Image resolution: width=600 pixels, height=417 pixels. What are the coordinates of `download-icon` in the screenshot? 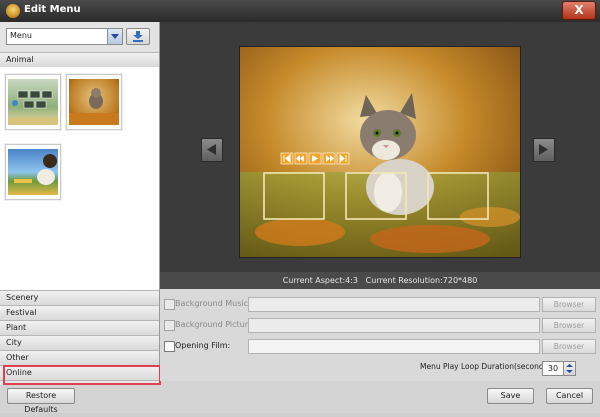 It's located at (138, 36).